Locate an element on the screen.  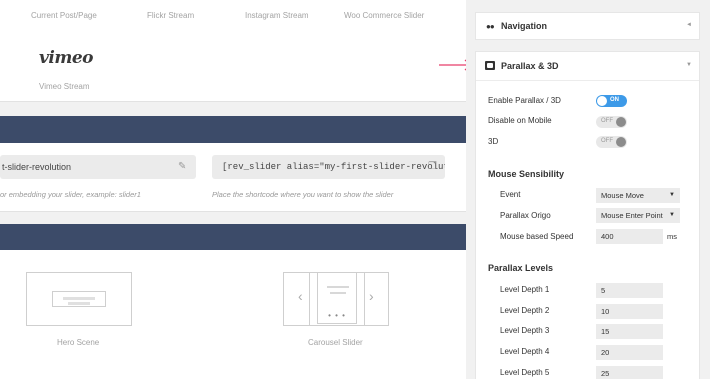
toggle-state: ON is located at coordinates (614, 100).